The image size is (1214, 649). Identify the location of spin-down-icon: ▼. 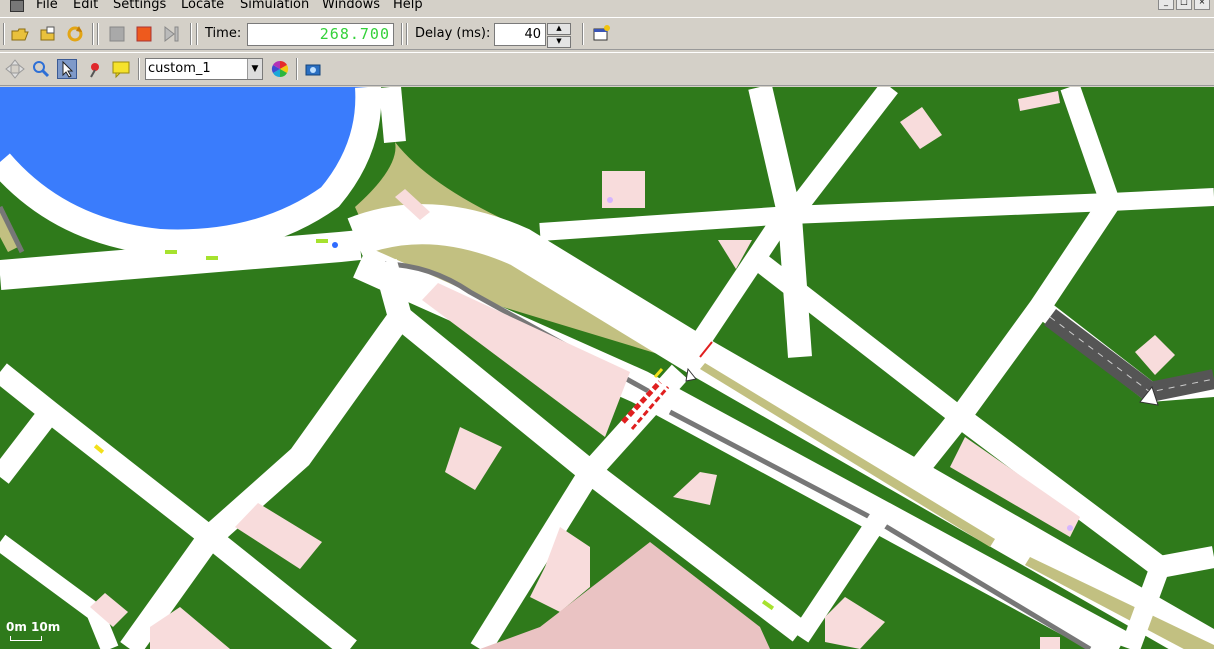
(559, 42).